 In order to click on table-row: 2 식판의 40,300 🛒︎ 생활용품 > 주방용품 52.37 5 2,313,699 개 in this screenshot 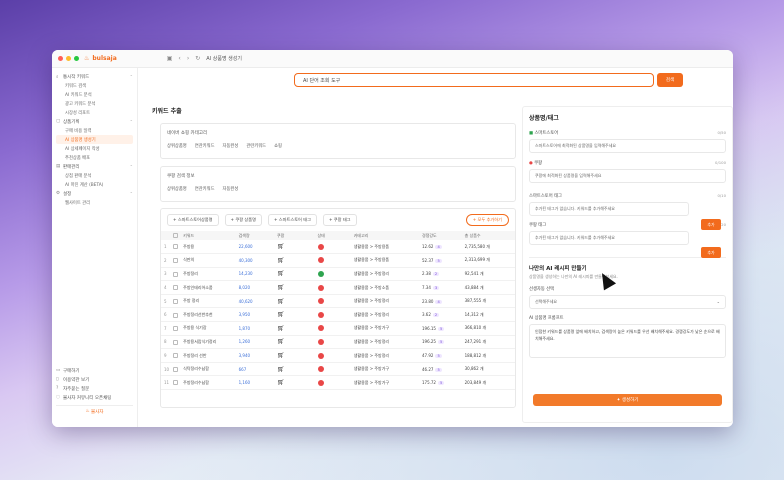, I will do `click(338, 260)`.